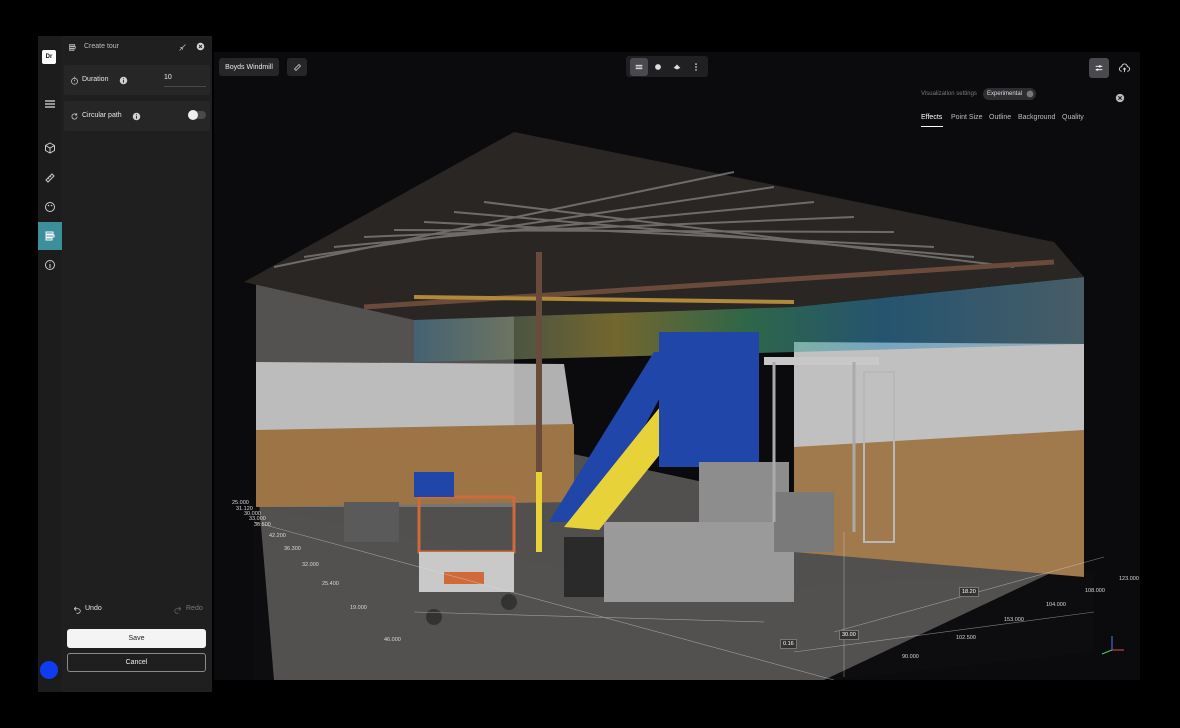  What do you see at coordinates (910, 657) in the screenshot?
I see `coord-label: 90.000` at bounding box center [910, 657].